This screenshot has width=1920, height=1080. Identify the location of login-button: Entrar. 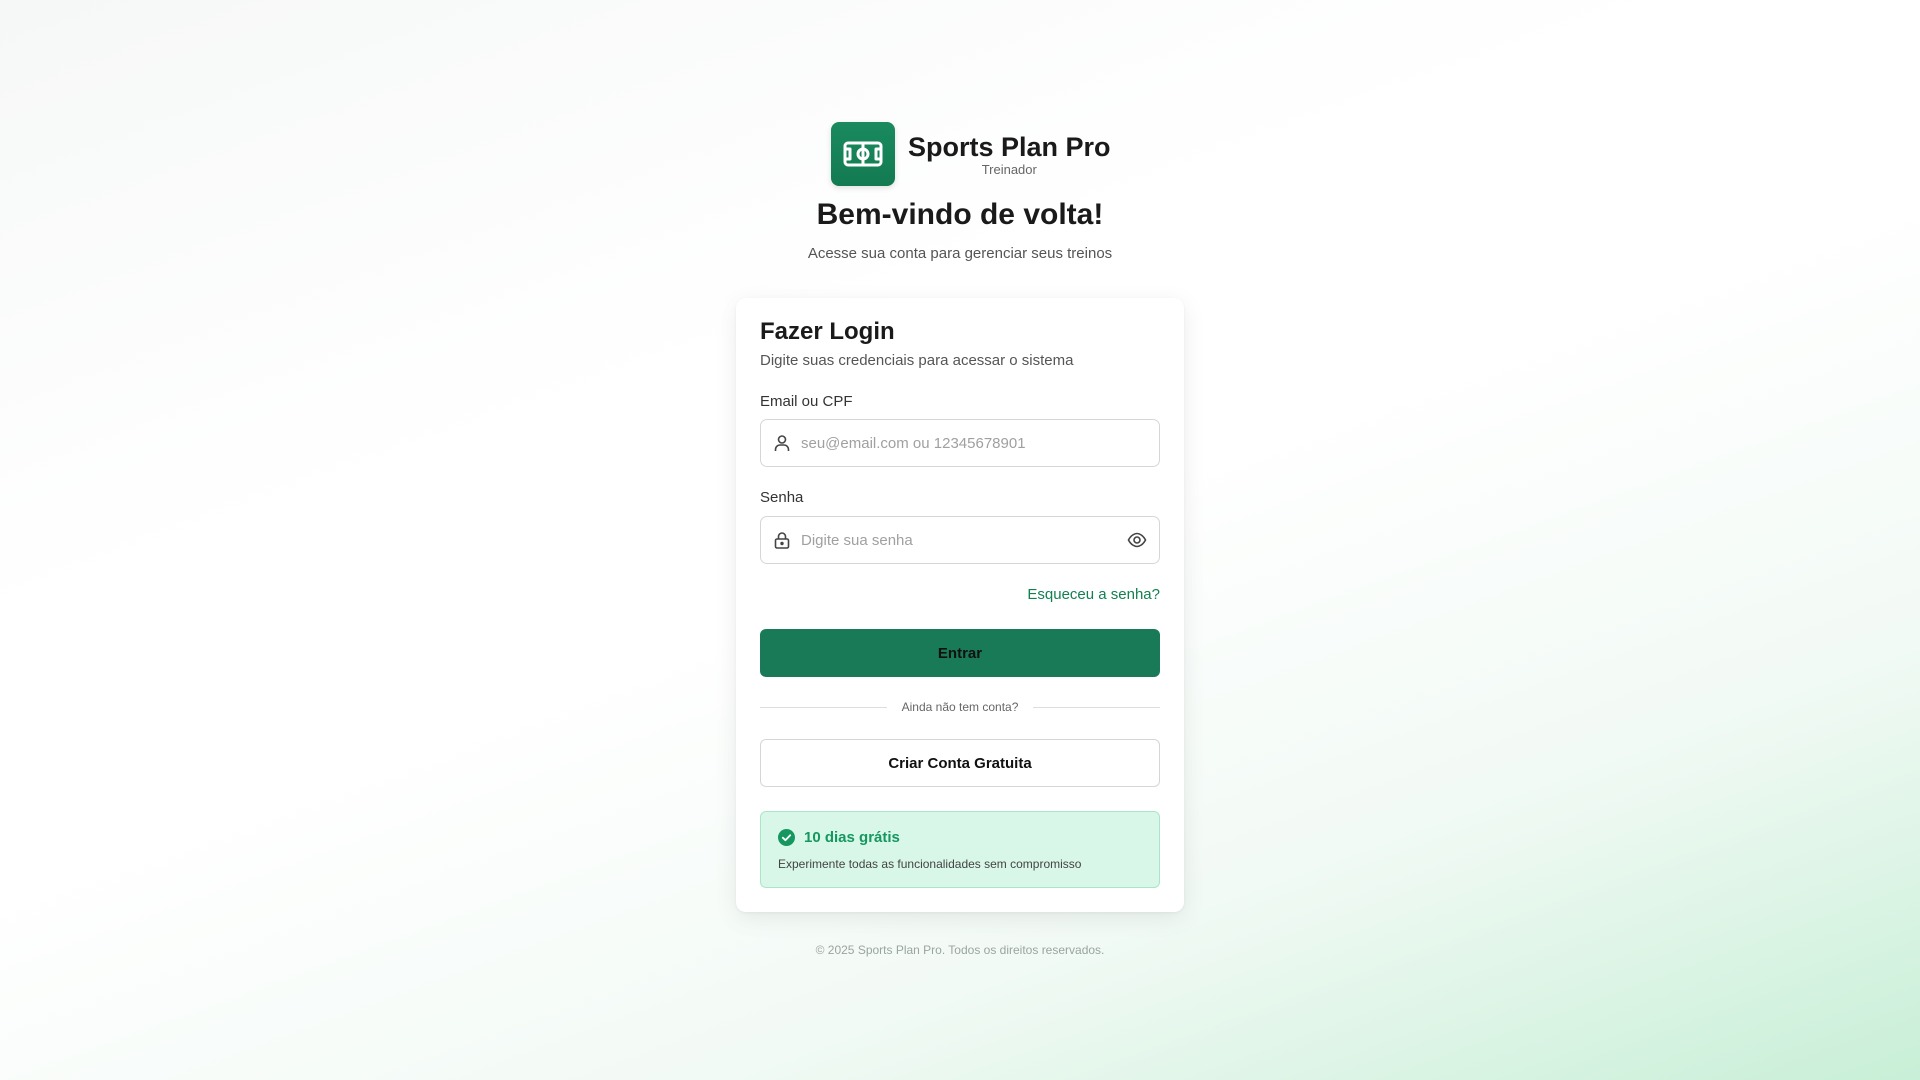
(960, 653).